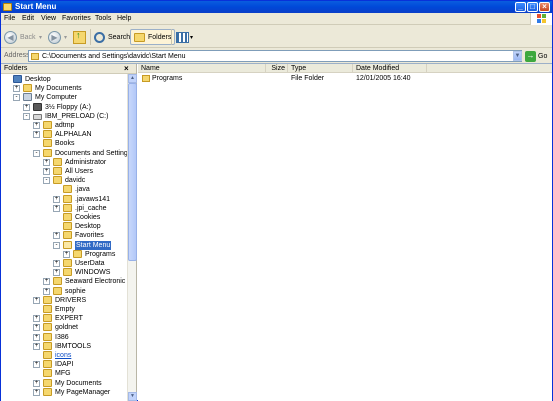  What do you see at coordinates (64, 272) in the screenshot?
I see `tree-item: + WINDOWS` at bounding box center [64, 272].